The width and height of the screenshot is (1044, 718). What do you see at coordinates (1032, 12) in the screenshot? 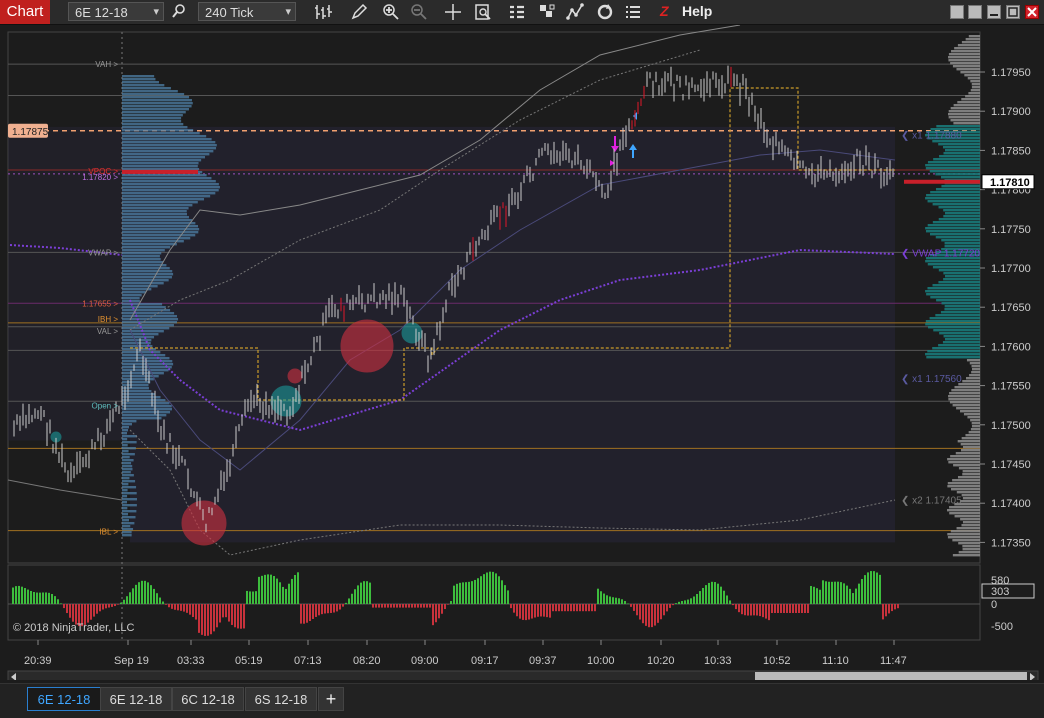
I see `close-button` at bounding box center [1032, 12].